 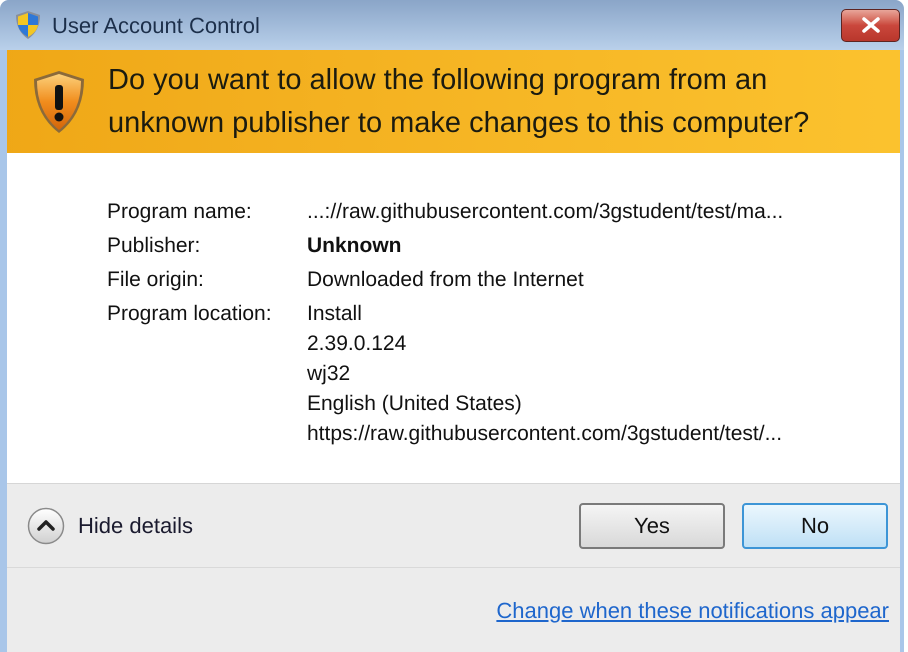 What do you see at coordinates (692, 611) in the screenshot?
I see `notifications-settings-link: Change when these notifications appear` at bounding box center [692, 611].